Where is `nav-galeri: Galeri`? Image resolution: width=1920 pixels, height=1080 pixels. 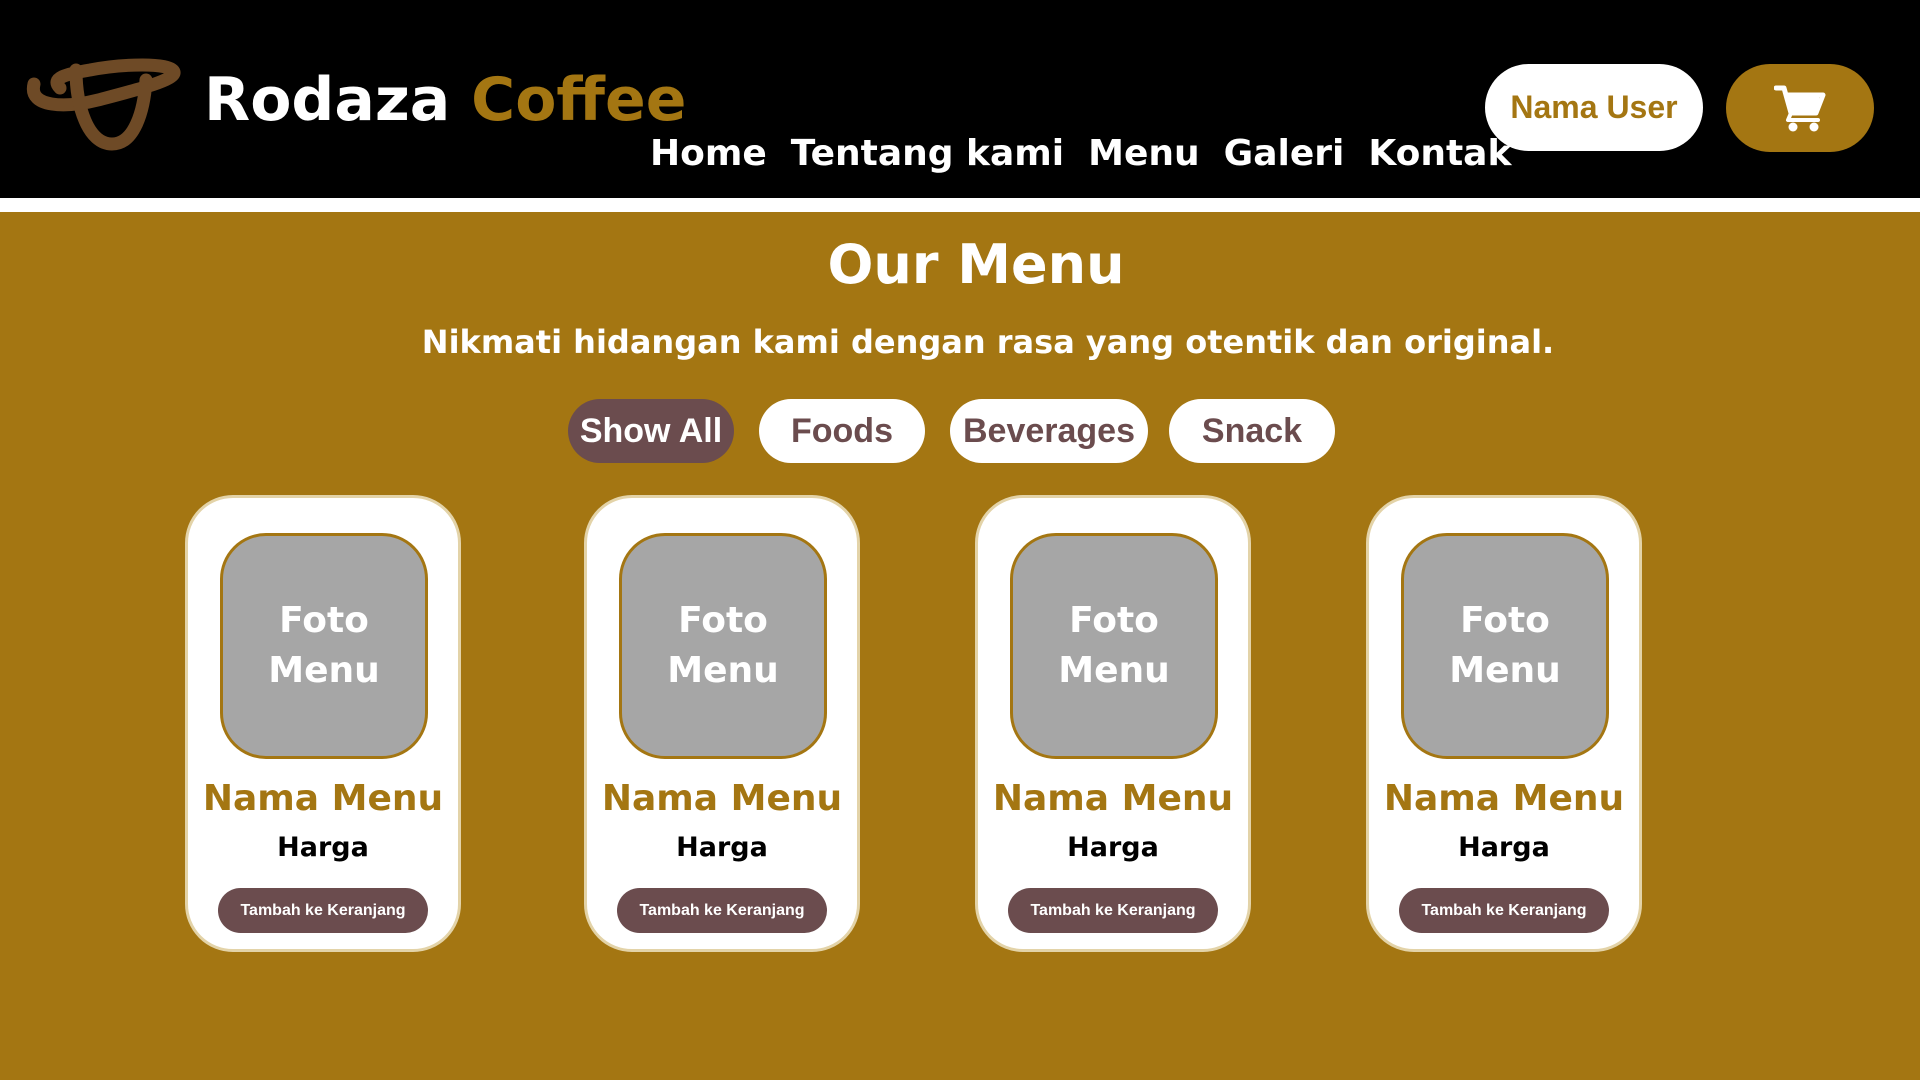 nav-galeri: Galeri is located at coordinates (1284, 154).